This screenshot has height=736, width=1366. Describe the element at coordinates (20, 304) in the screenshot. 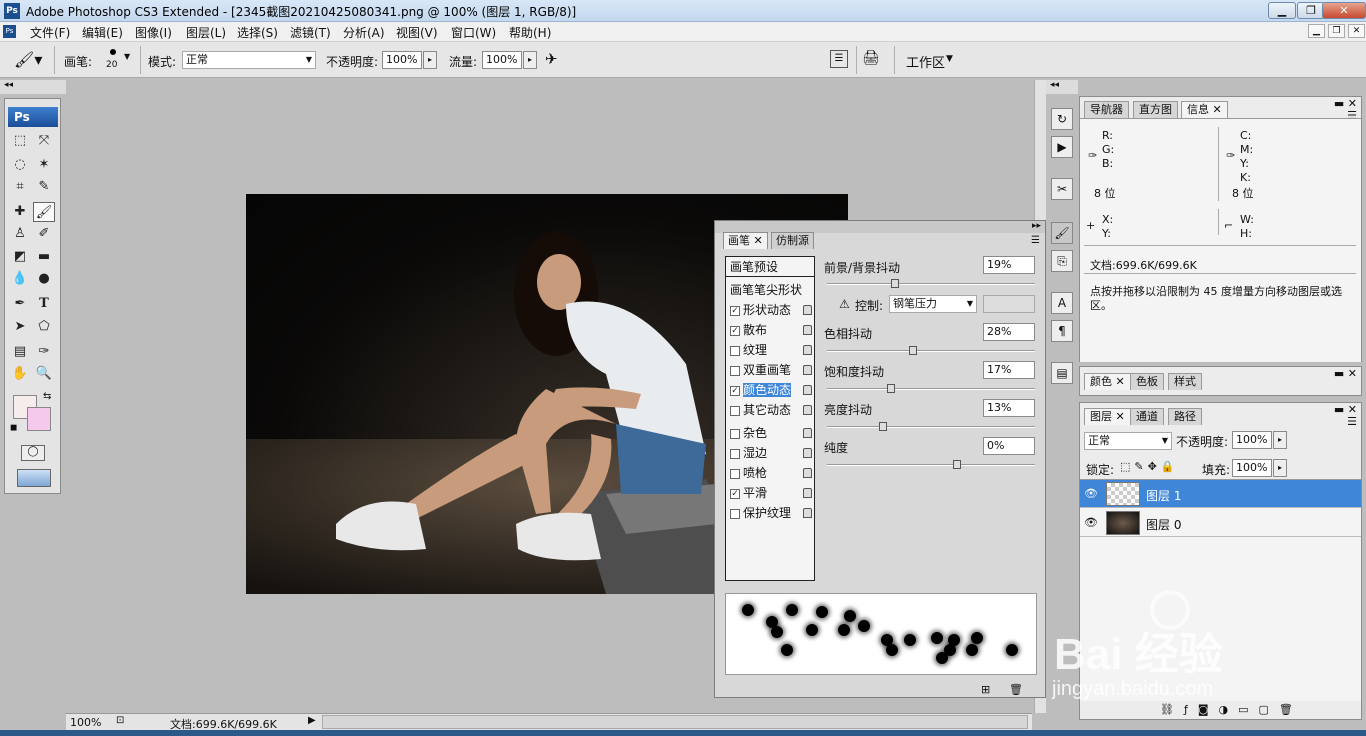

I see `pen-tool-icon: ✒` at that location.